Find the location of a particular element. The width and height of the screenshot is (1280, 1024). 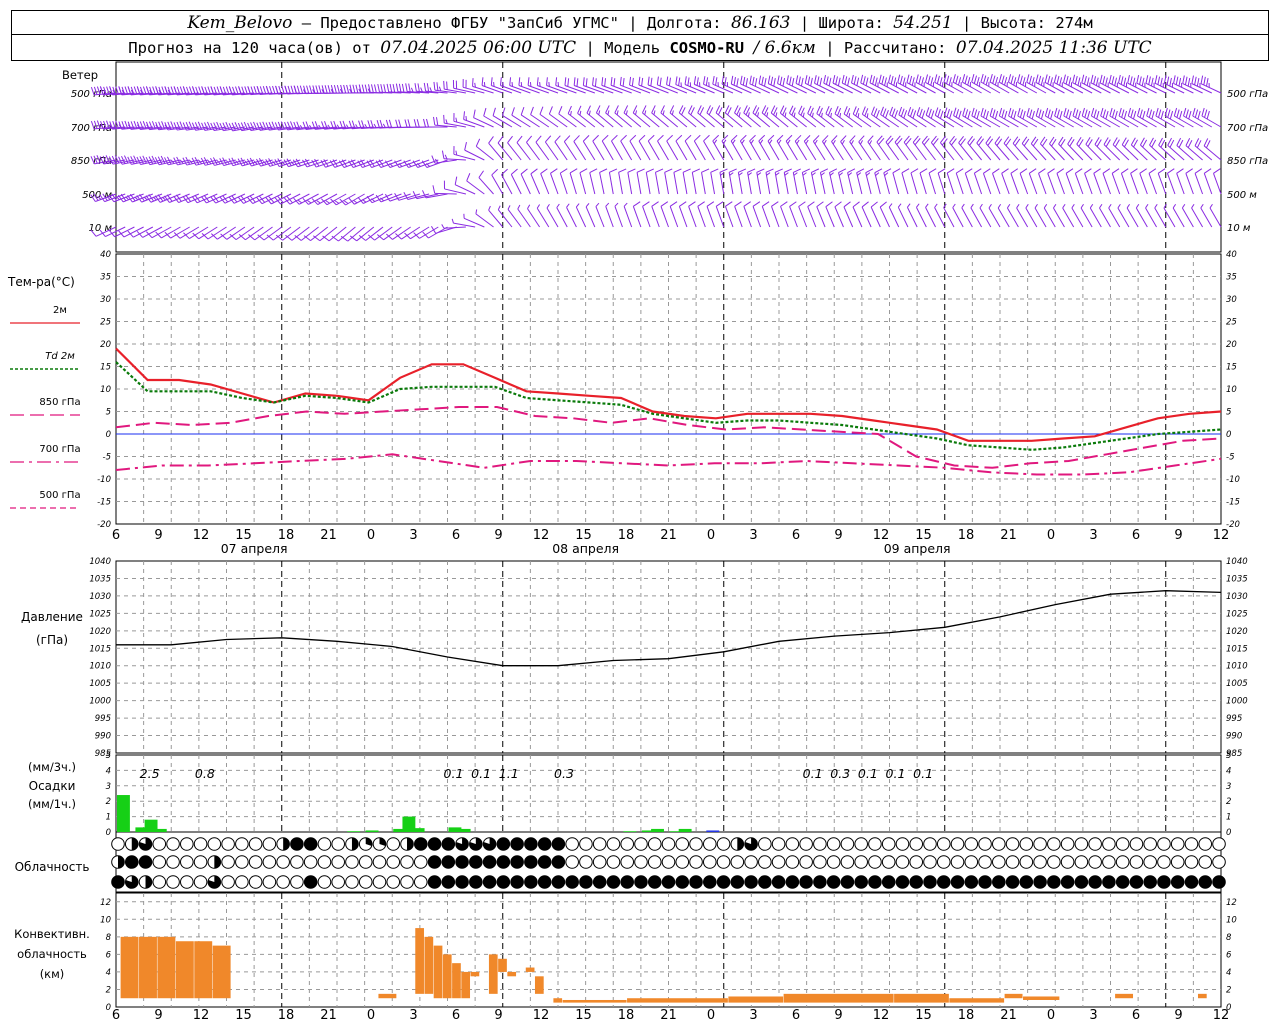

temp-x-tick-label: 6 is located at coordinates (796, 535).